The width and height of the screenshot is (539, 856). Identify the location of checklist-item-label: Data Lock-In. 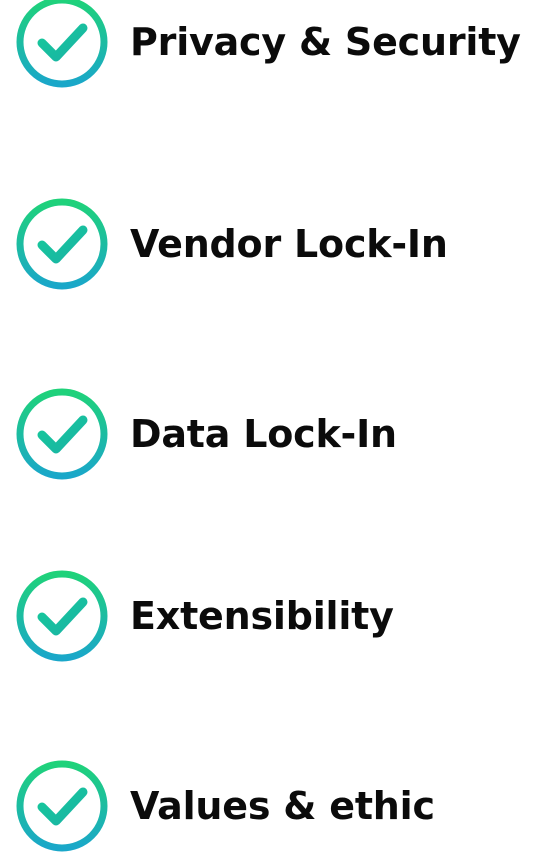
(263, 434).